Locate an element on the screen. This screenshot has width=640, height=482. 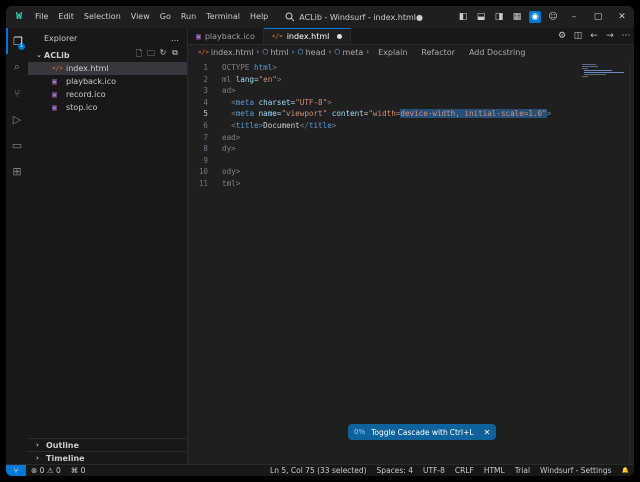
code-token: > is located at coordinates (334, 125).